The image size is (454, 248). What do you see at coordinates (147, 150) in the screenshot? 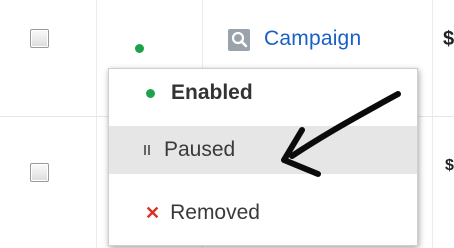
I see `pause-icon` at bounding box center [147, 150].